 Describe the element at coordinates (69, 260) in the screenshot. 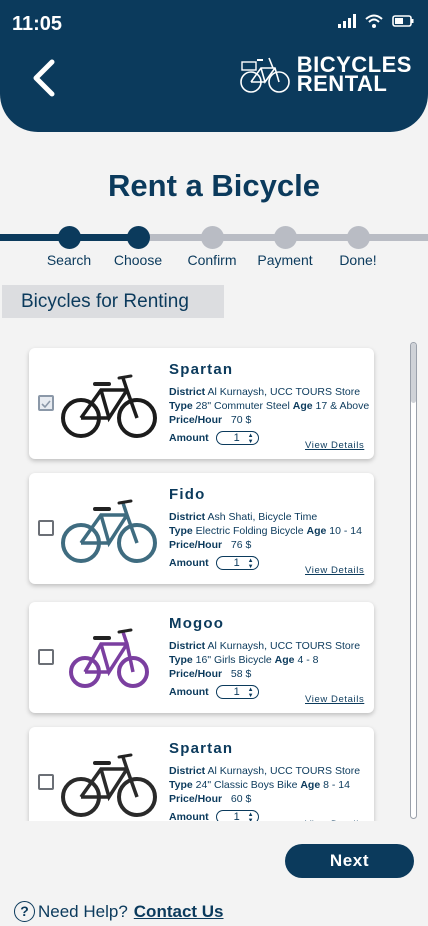

I see `step-label: Search` at that location.